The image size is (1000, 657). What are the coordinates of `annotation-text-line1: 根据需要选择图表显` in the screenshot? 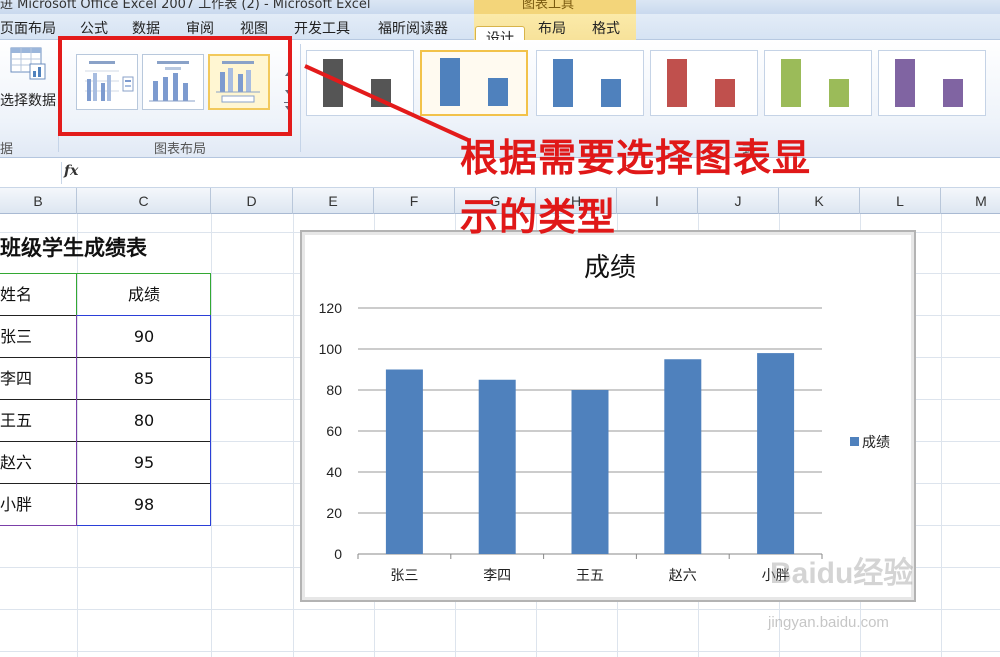 It's located at (636, 158).